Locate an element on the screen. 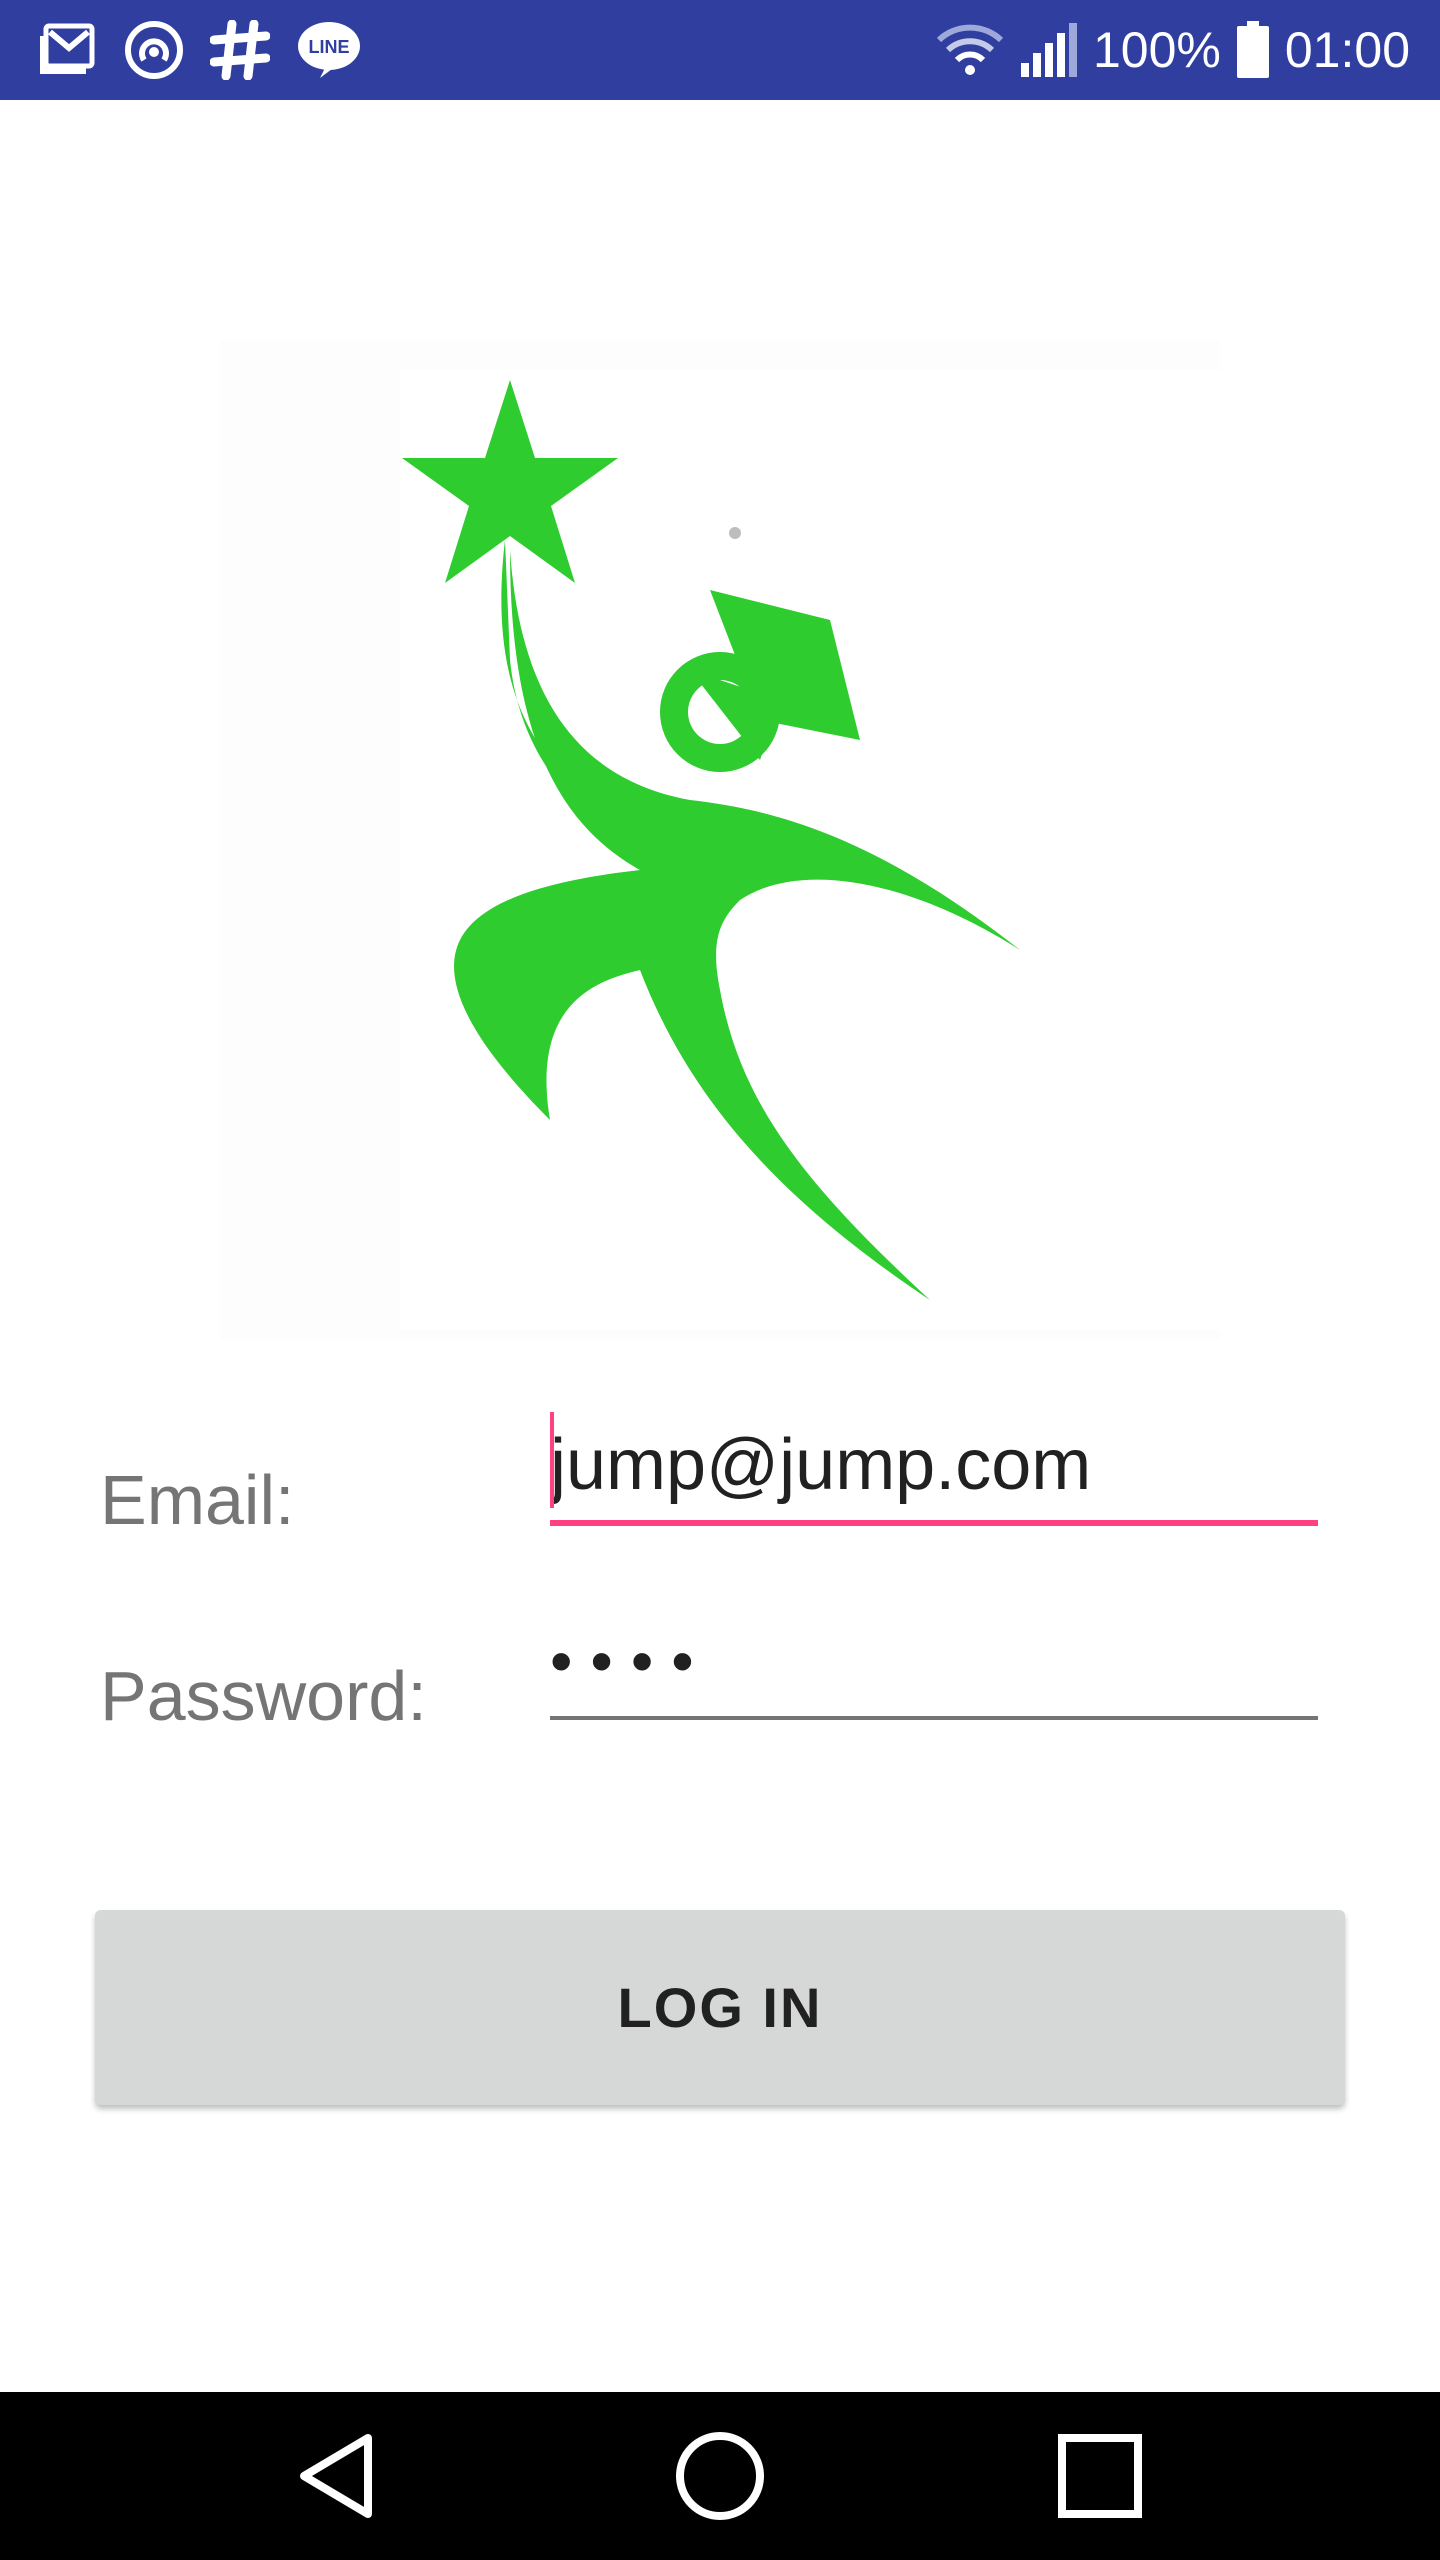 This screenshot has width=1440, height=2560. text-cursor is located at coordinates (552, 1460).